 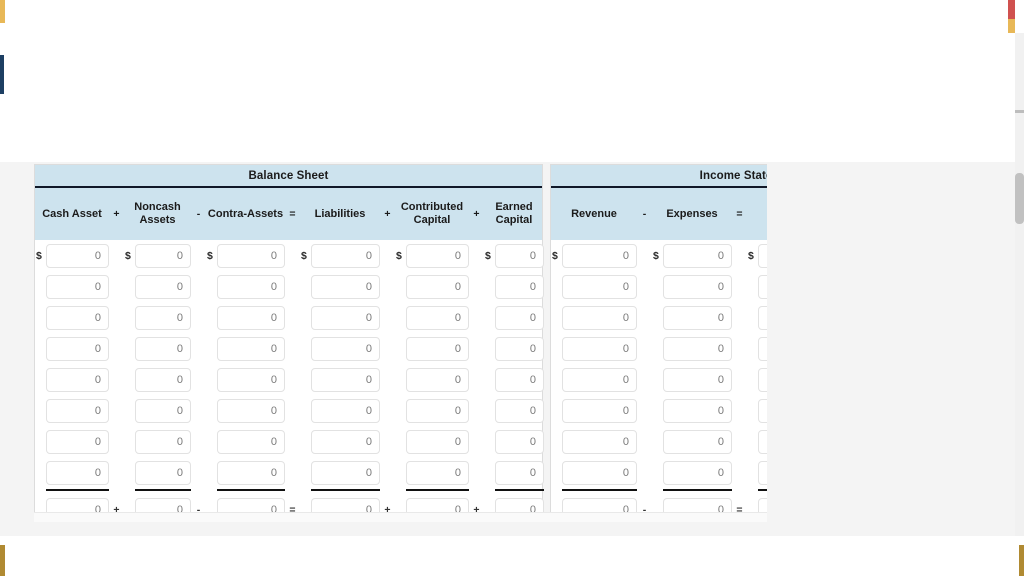 I want to click on amount-input-liabilities-row6, so click(x=345, y=410).